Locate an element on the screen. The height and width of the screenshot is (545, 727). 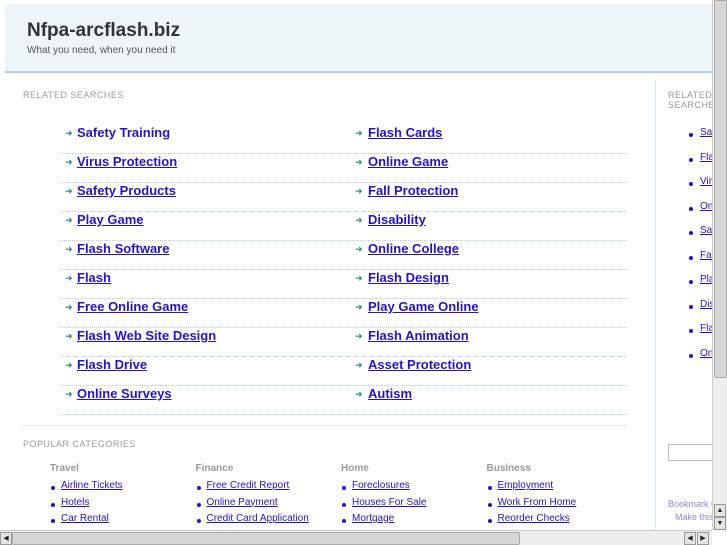
related-row: ➜ Online Surveys ➜ Autism is located at coordinates (343, 400).